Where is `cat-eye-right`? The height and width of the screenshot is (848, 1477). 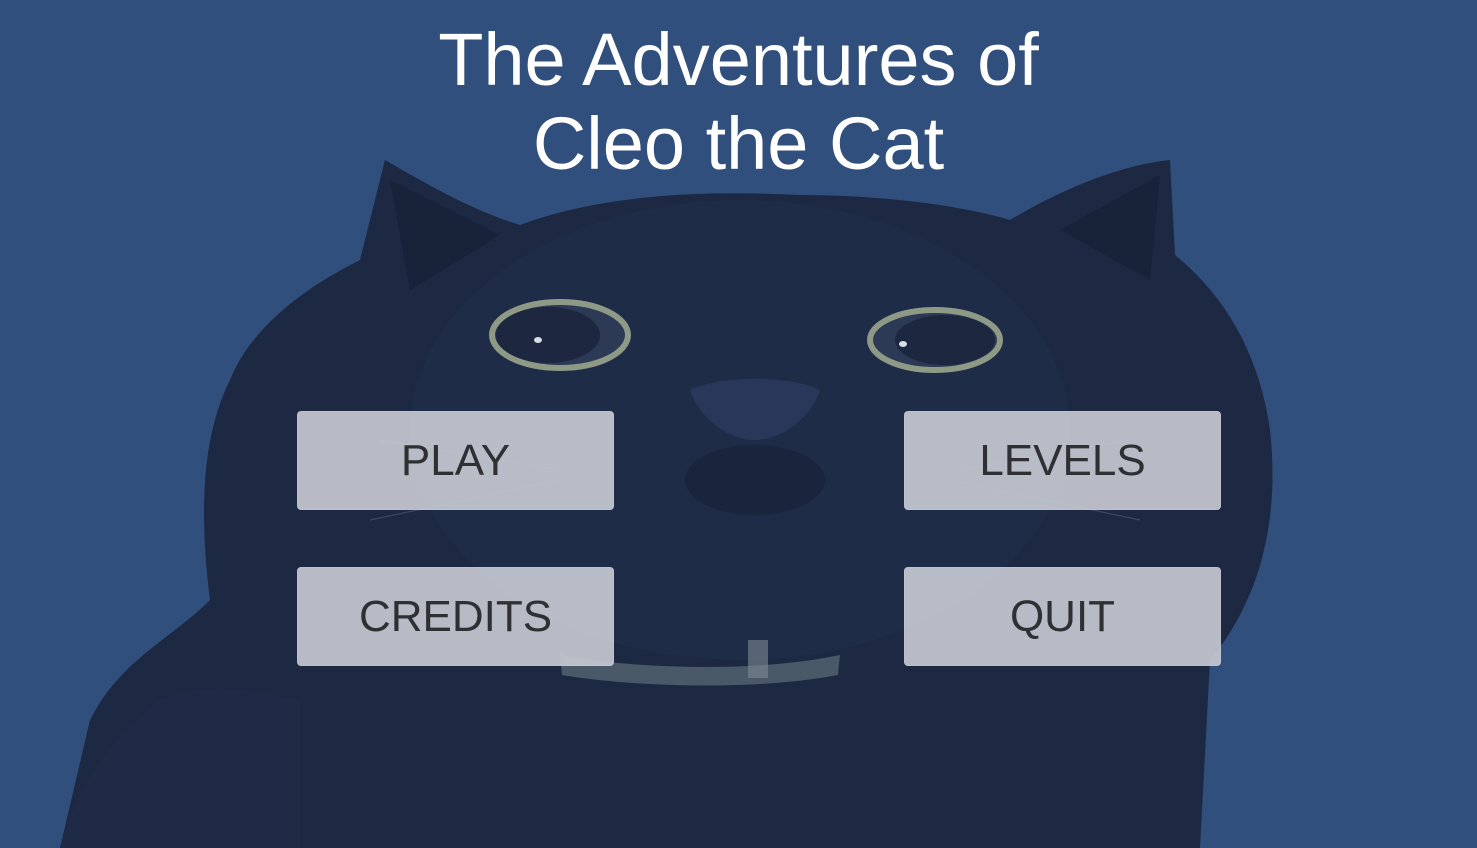 cat-eye-right is located at coordinates (935, 340).